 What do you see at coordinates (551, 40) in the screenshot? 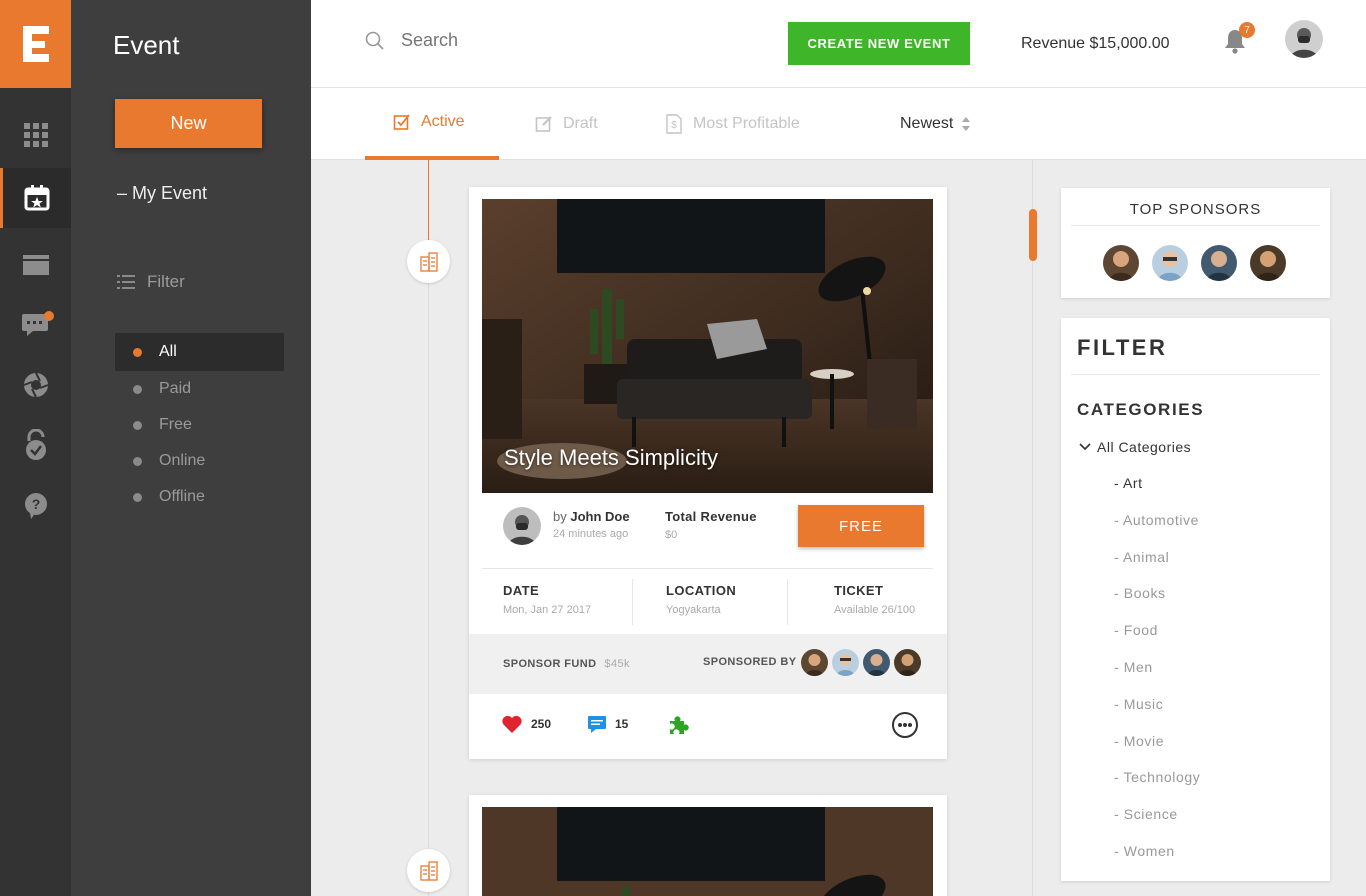
I see `search-input` at bounding box center [551, 40].